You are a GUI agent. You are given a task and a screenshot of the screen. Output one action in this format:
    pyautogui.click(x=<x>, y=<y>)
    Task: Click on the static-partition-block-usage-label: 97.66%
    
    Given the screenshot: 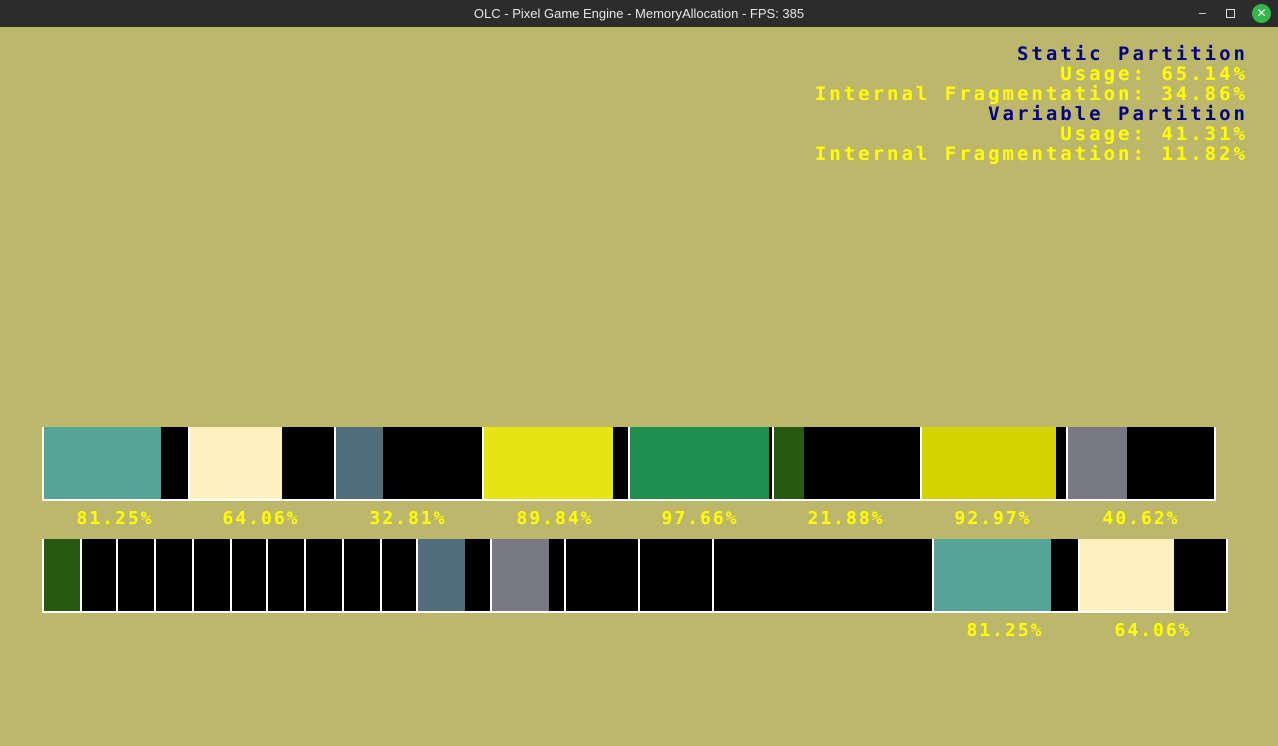 What is the action you would take?
    pyautogui.click(x=700, y=518)
    